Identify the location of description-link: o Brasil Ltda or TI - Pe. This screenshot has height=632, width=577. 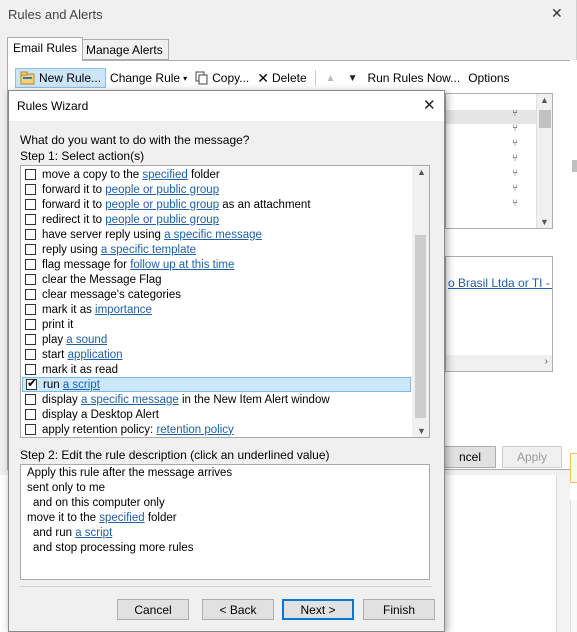
(500, 283).